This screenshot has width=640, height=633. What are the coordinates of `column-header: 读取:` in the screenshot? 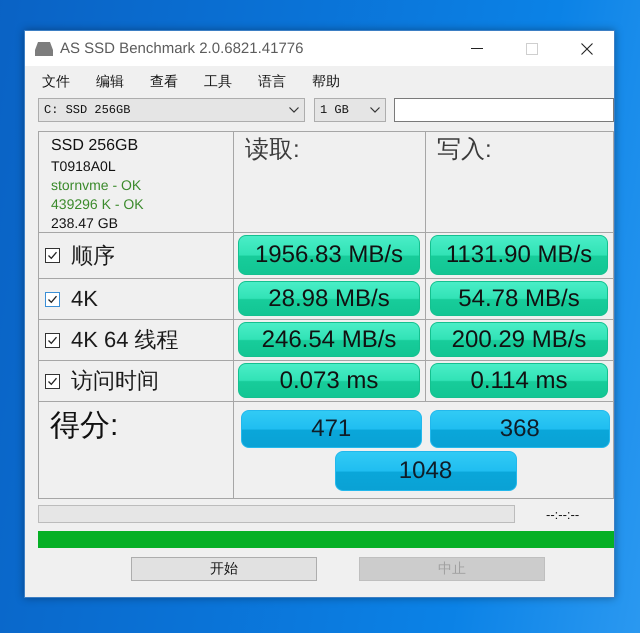 It's located at (272, 149).